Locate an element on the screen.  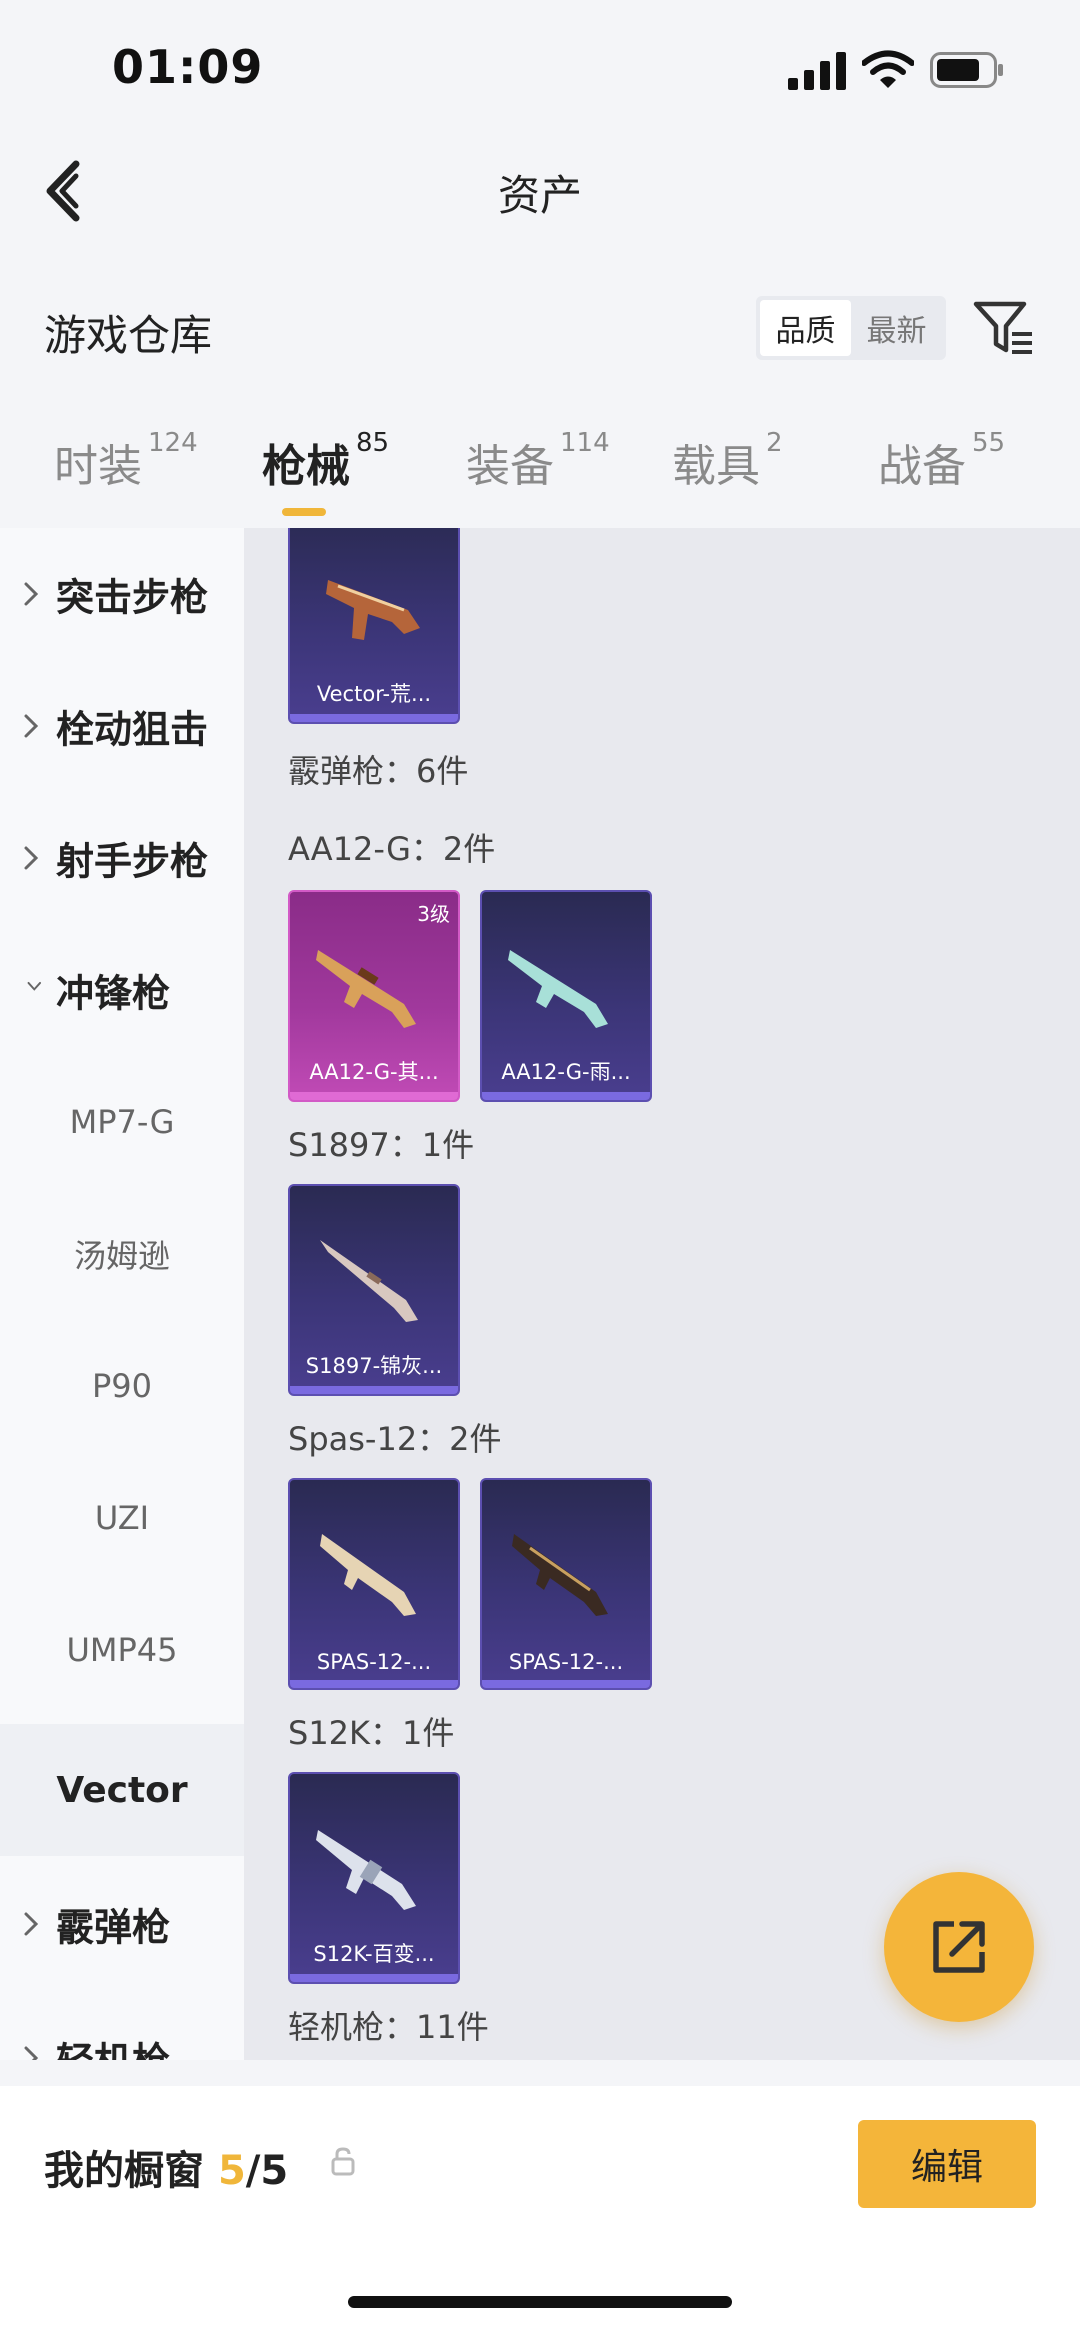
tab-count: 85 is located at coordinates (373, 443).